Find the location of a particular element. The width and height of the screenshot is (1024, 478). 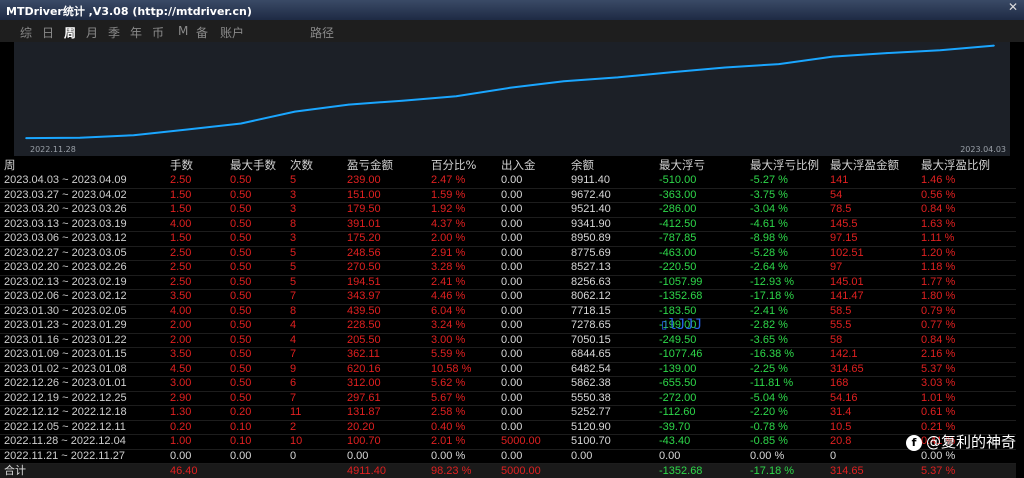

total-cell: 46.40 is located at coordinates (196, 470).